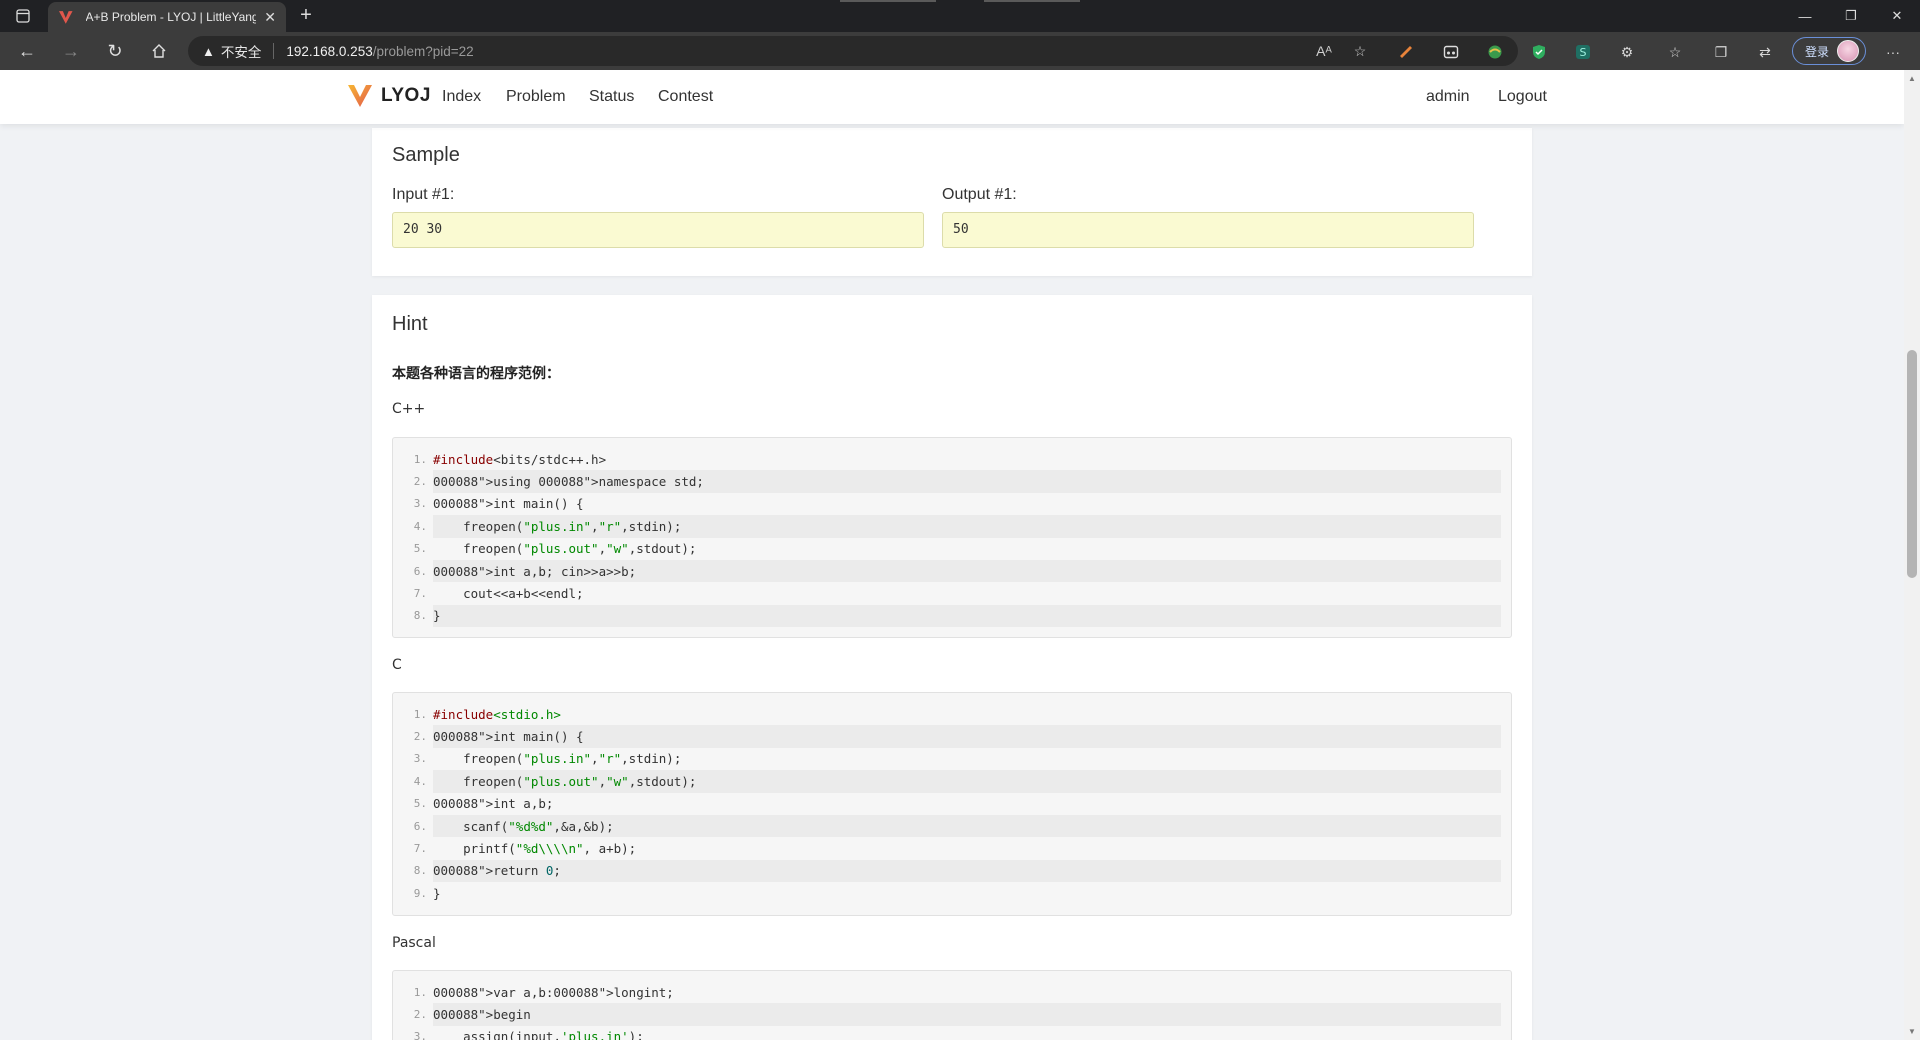  I want to click on code-line: 3. assign(input,'plus.in');, so click(947, 1033).